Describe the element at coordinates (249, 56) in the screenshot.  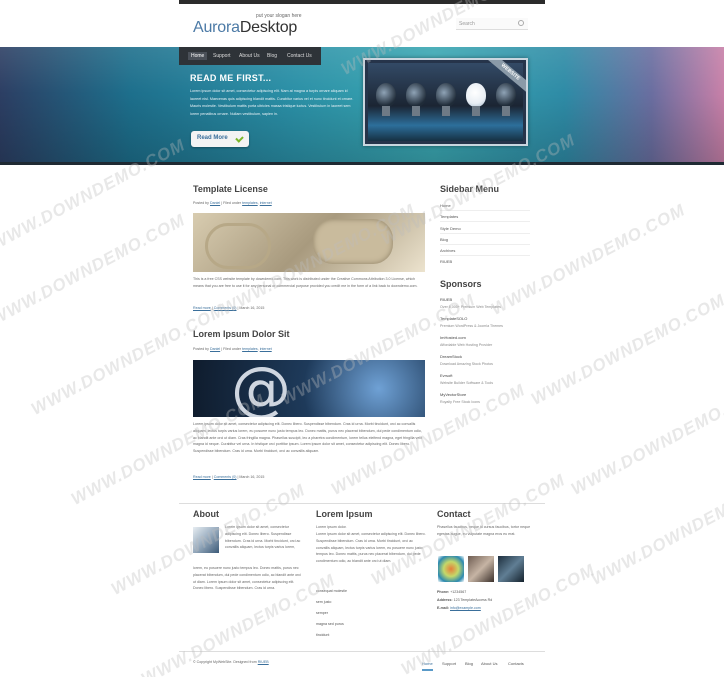
I see `nav-item-about: About Us` at that location.